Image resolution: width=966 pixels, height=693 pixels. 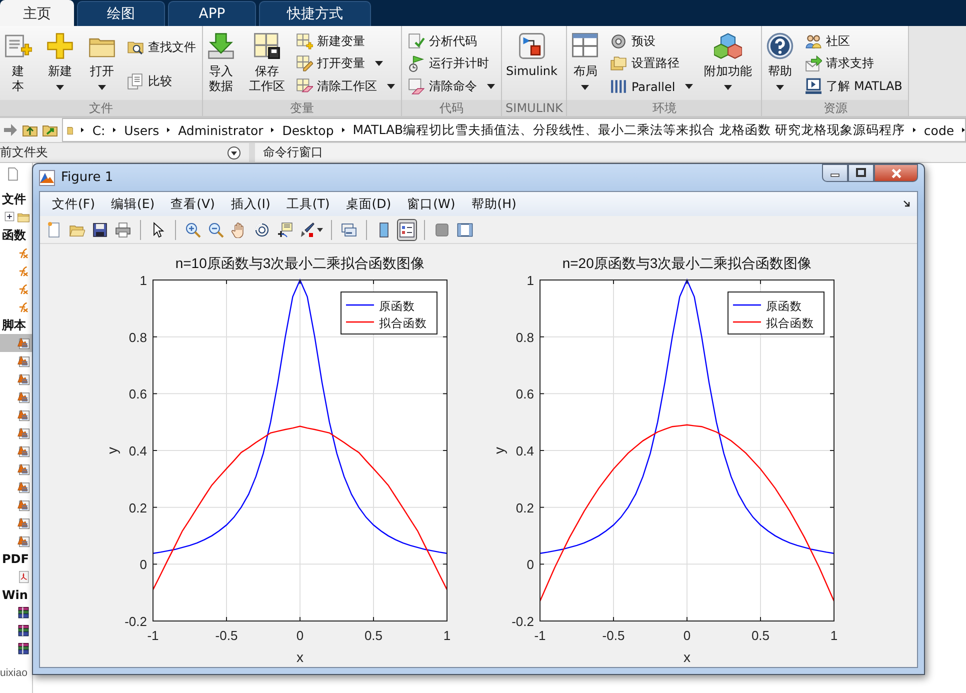 I want to click on close-button, so click(x=896, y=173).